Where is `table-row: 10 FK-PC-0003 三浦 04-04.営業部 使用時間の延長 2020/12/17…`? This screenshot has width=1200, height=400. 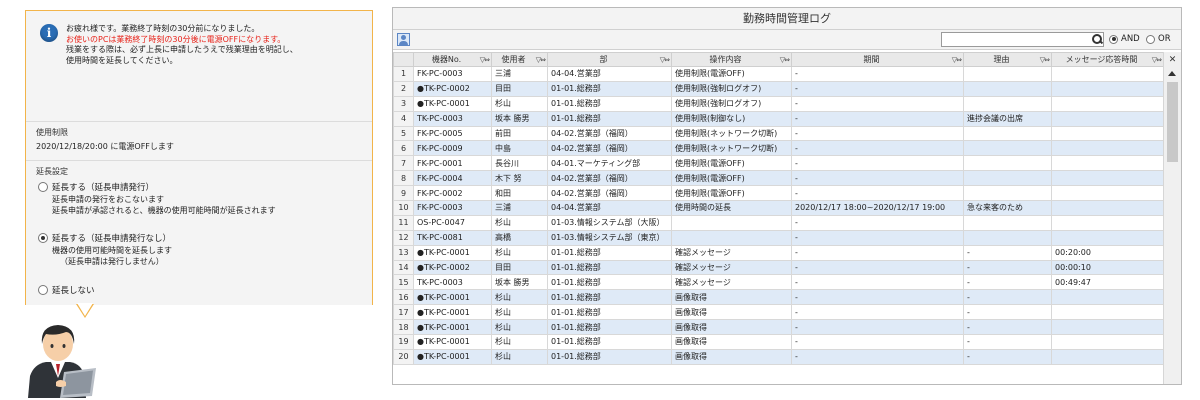
table-row: 10 FK-PC-0003 三浦 04-04.営業部 使用時間の延長 2020/12/17… is located at coordinates (778, 208).